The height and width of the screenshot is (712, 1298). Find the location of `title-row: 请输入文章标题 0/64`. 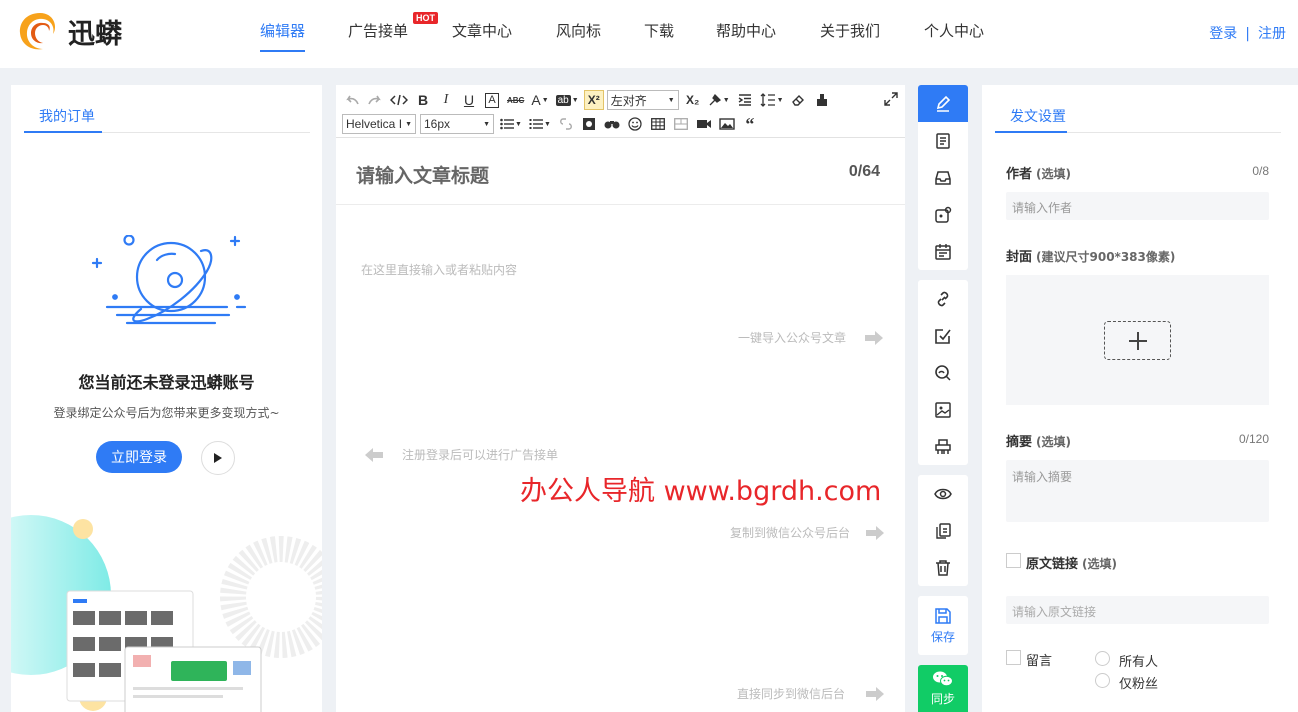

title-row: 请输入文章标题 0/64 is located at coordinates (620, 172).